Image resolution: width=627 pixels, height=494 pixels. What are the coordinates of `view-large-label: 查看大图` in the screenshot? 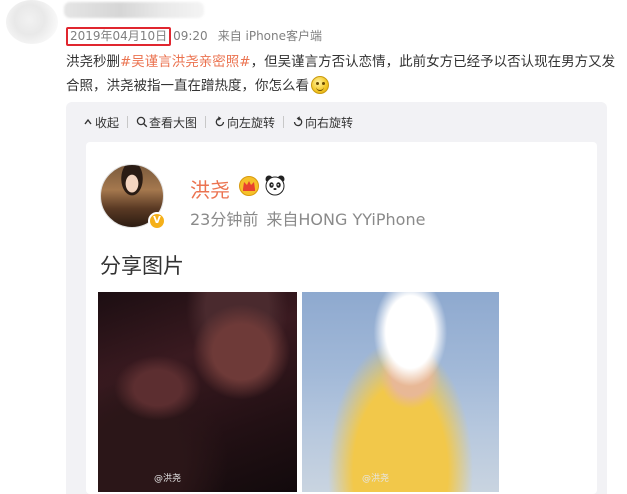 It's located at (173, 122).